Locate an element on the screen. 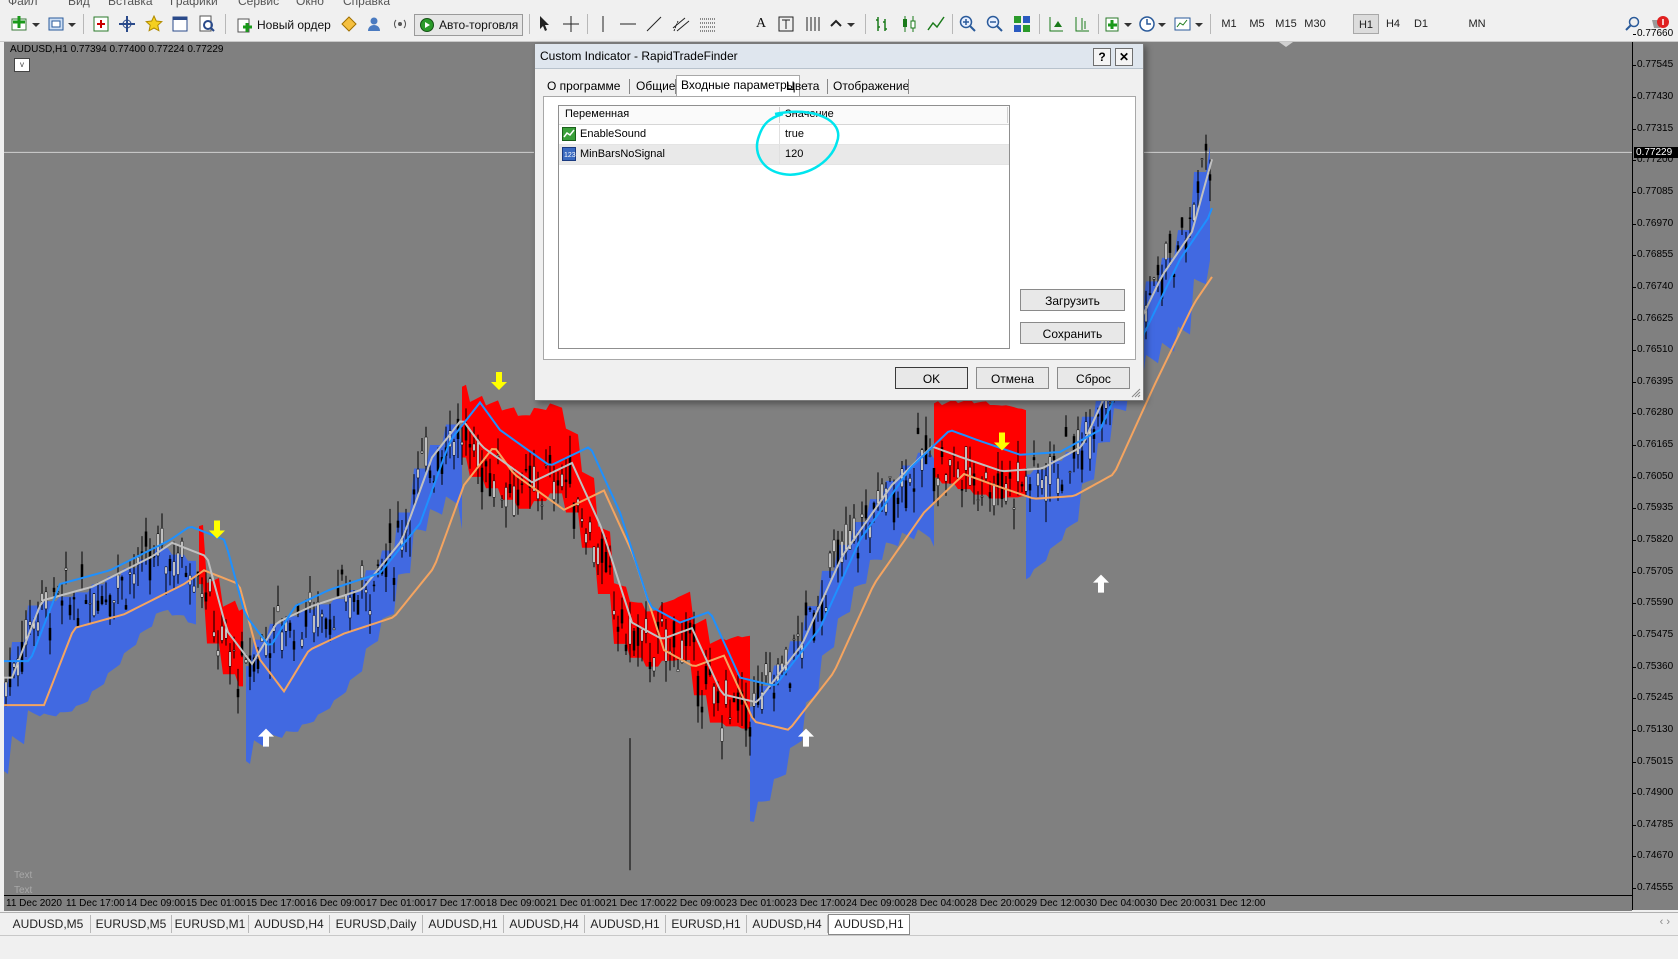  timeframe-w1 is located at coordinates (1449, 24).